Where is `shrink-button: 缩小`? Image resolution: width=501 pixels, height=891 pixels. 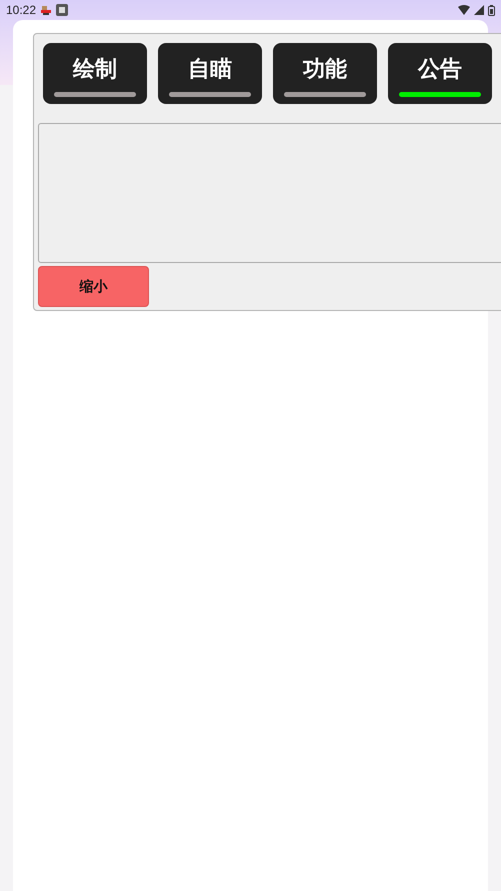
shrink-button: 缩小 is located at coordinates (93, 286).